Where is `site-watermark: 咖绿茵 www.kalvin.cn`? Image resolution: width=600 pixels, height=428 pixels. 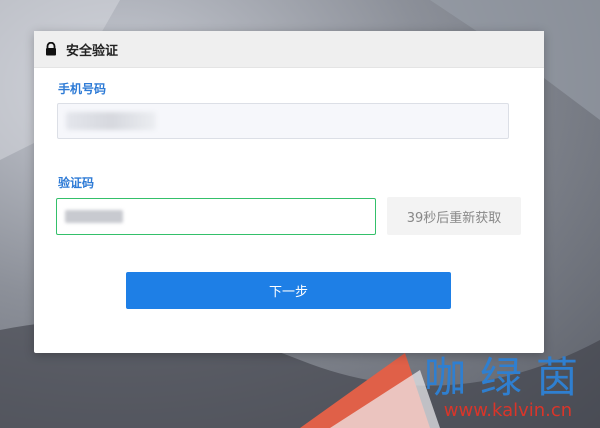
site-watermark: 咖绿茵 www.kalvin.cn is located at coordinates (508, 389).